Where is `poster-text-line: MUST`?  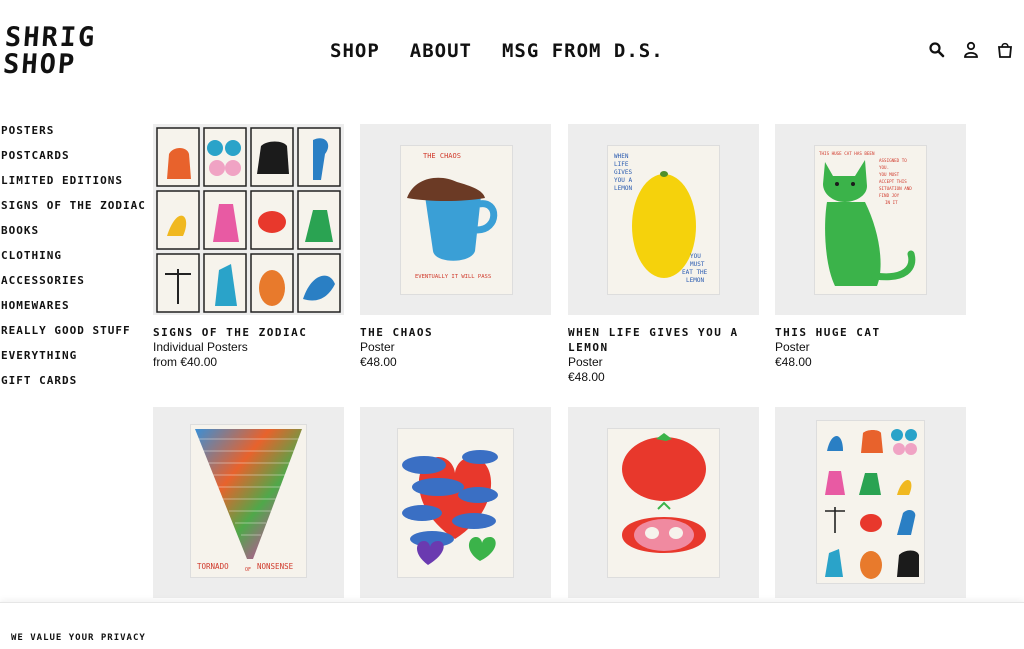 poster-text-line: MUST is located at coordinates (697, 264).